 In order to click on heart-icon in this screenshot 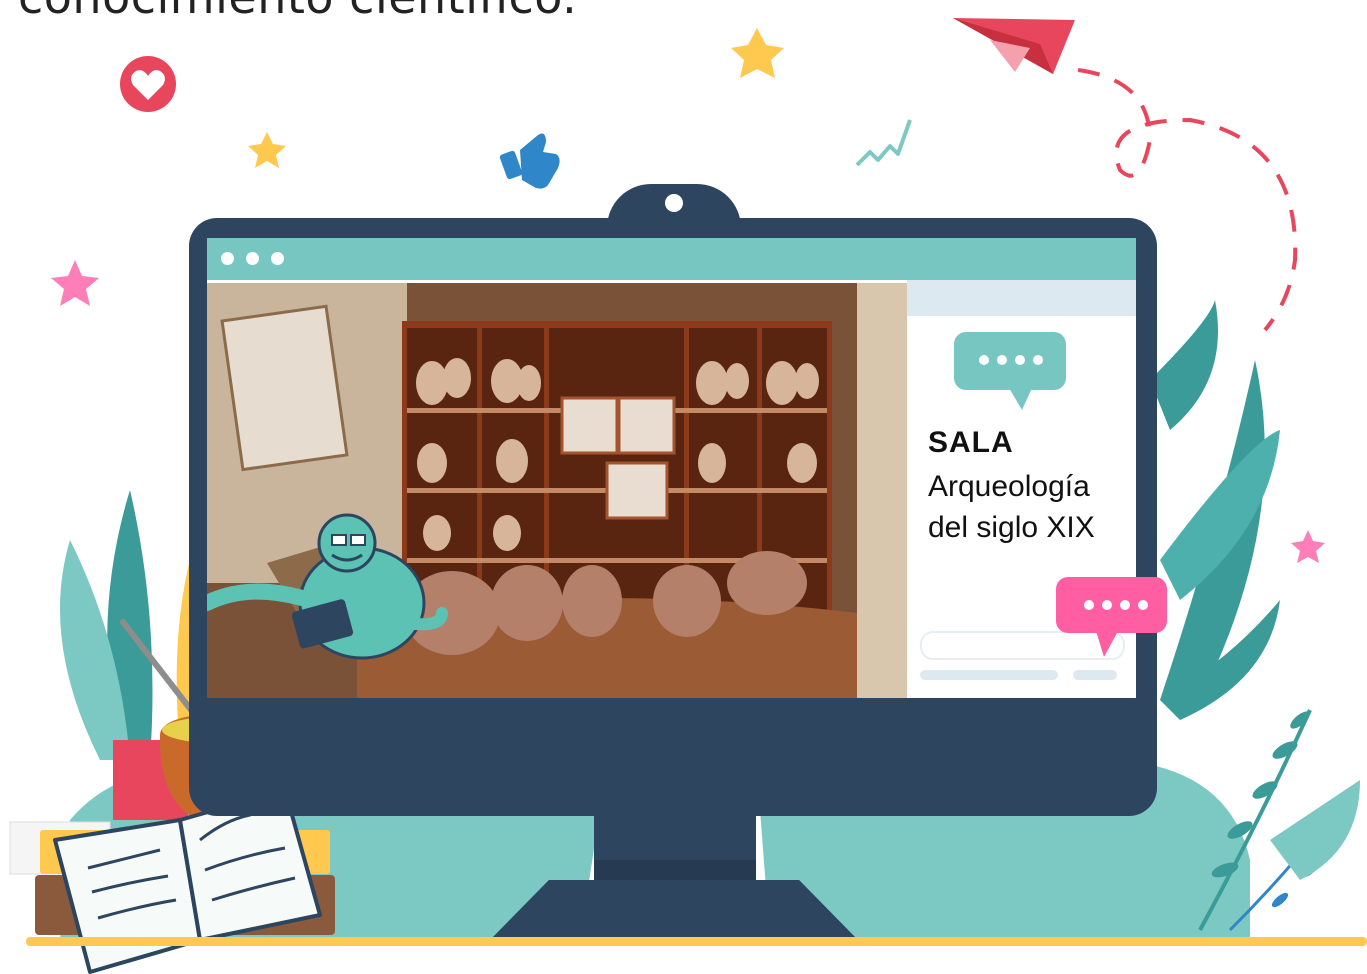, I will do `click(148, 84)`.